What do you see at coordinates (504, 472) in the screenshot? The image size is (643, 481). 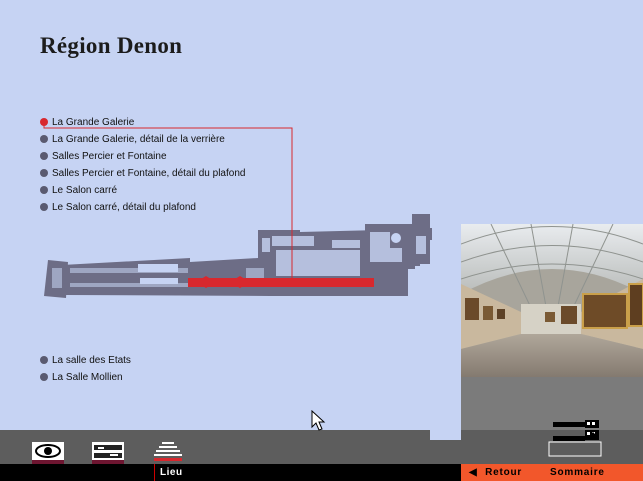 I see `back-label: Retour` at bounding box center [504, 472].